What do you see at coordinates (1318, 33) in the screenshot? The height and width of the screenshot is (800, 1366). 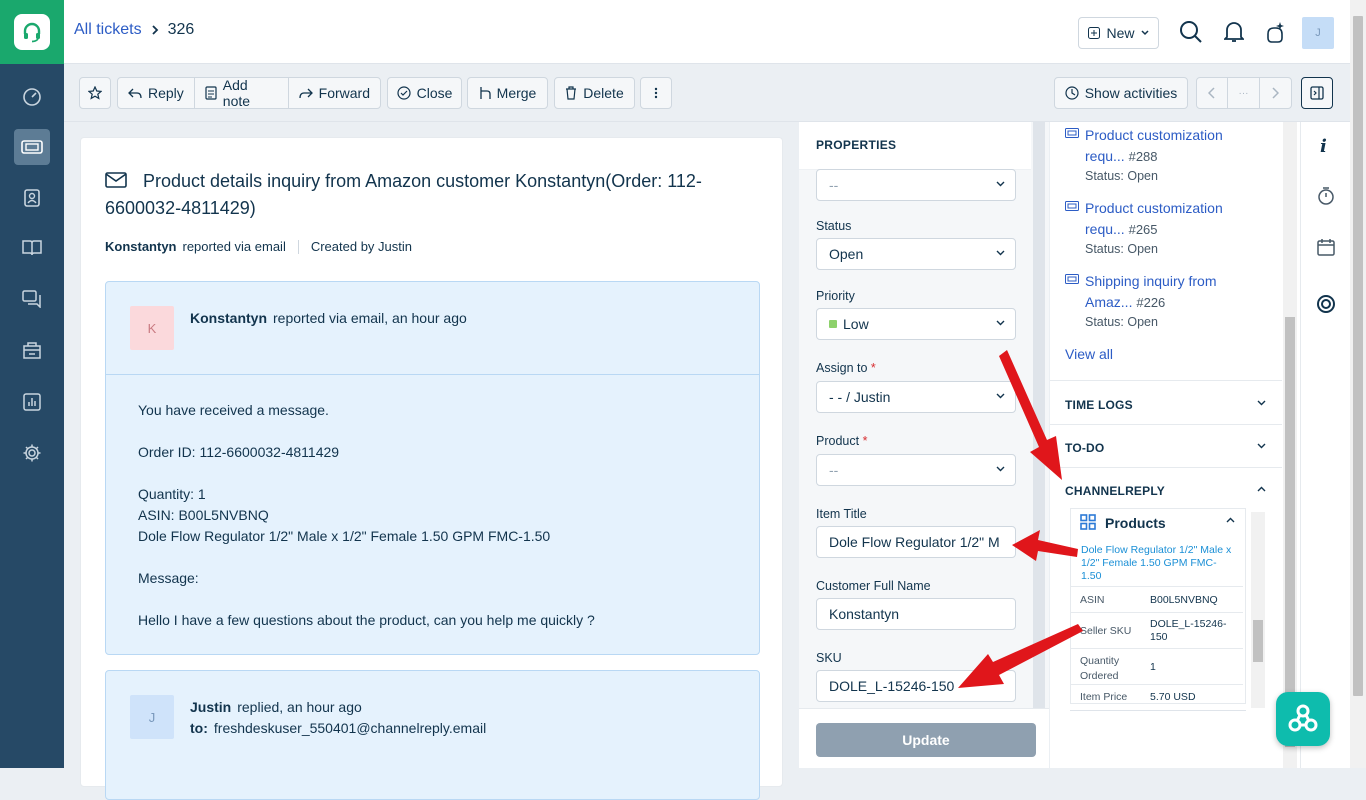 I see `user-avatar: J` at bounding box center [1318, 33].